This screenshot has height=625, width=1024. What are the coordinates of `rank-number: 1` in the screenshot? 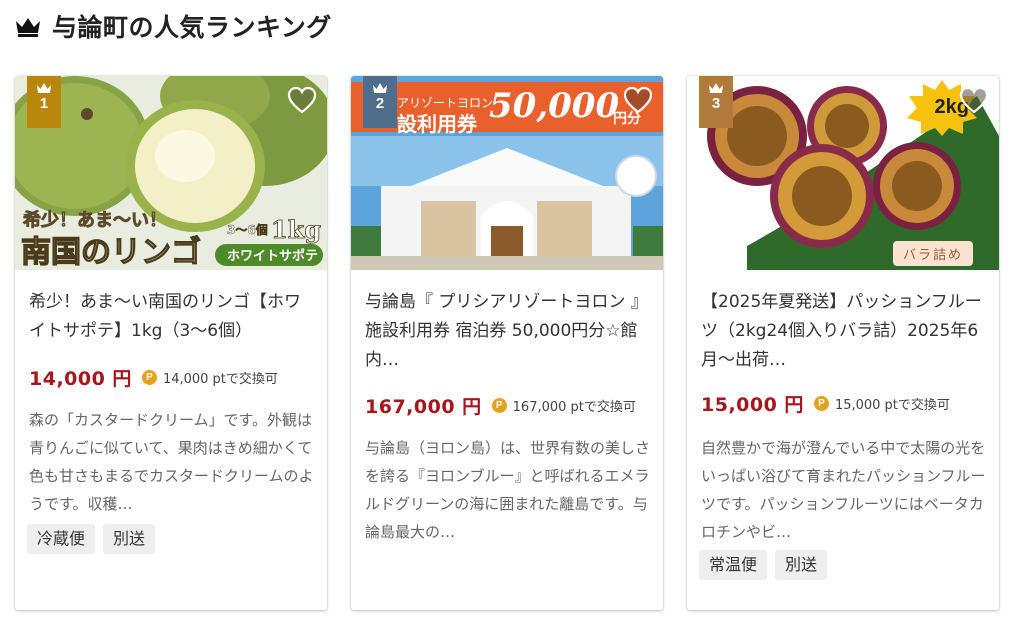 It's located at (44, 103).